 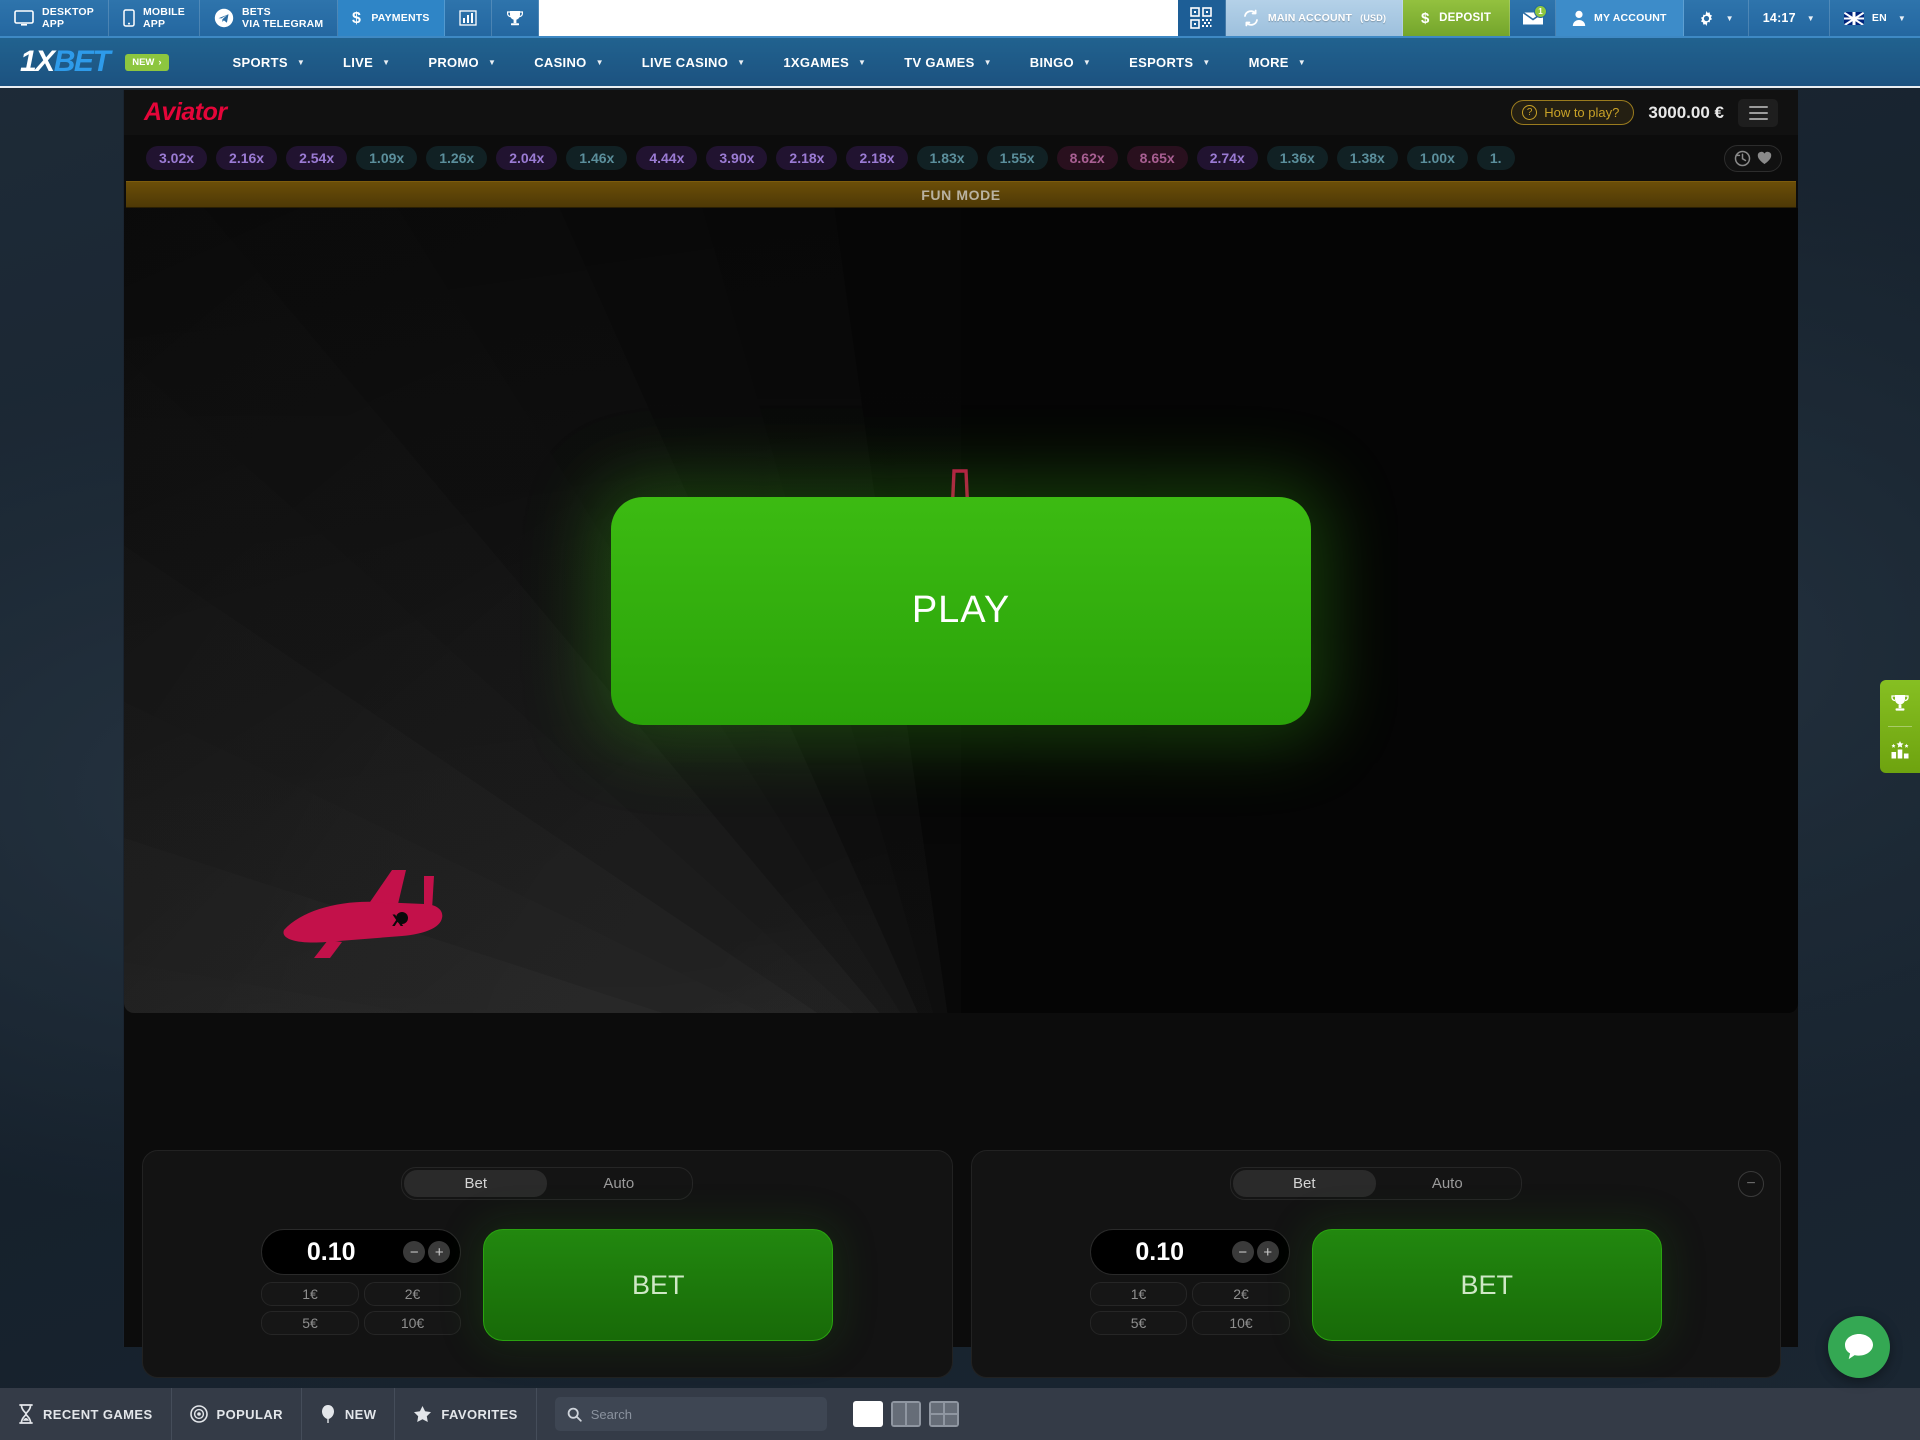 What do you see at coordinates (247, 158) in the screenshot?
I see `history-chip: 2.16x` at bounding box center [247, 158].